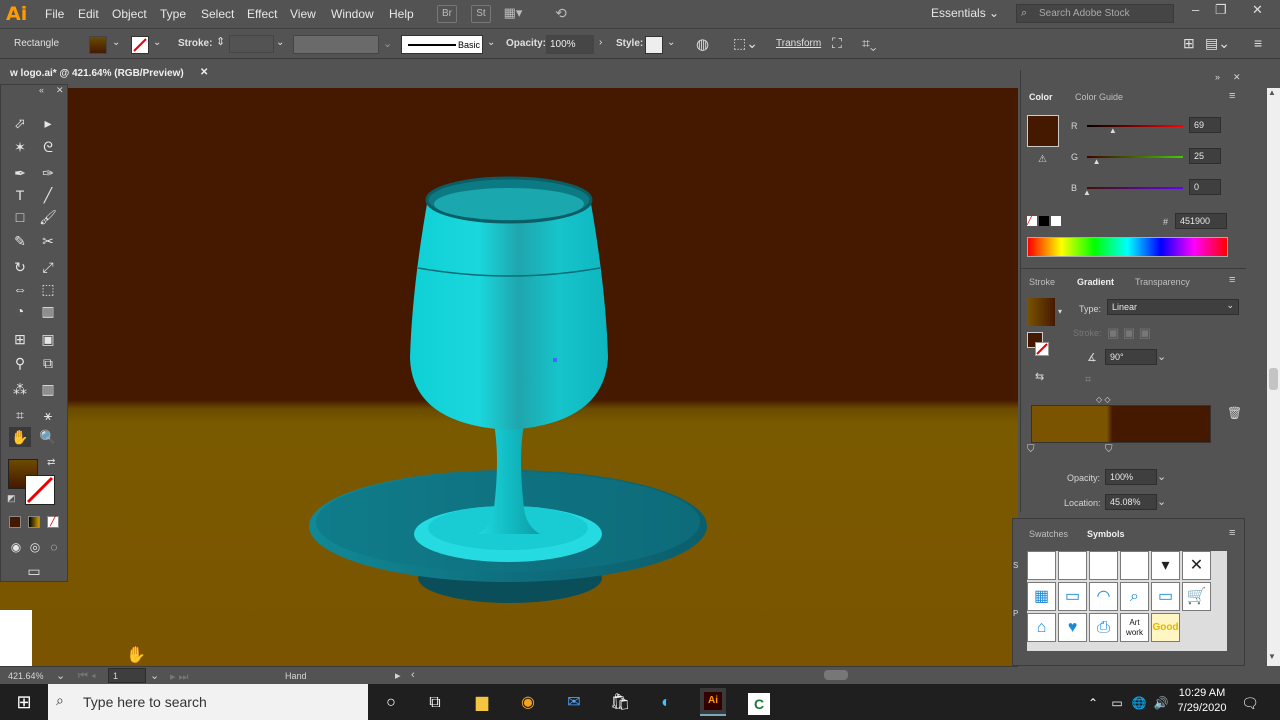  What do you see at coordinates (48, 217) in the screenshot?
I see `paintbrush-tool-icon: 🖌` at bounding box center [48, 217].